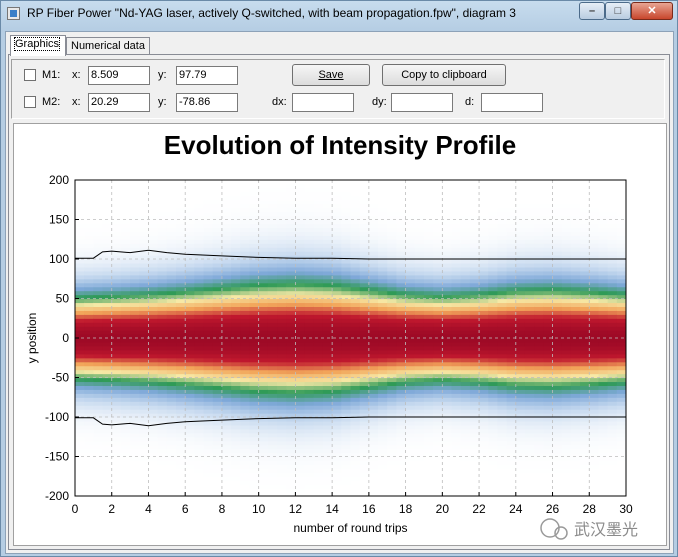  What do you see at coordinates (119, 75) in the screenshot?
I see `m1-x-input: 8.509` at bounding box center [119, 75].